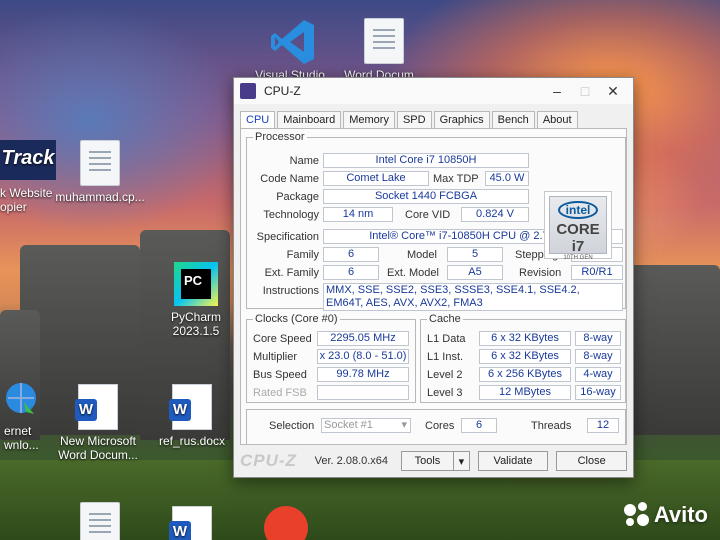 This screenshot has width=720, height=540. What do you see at coordinates (585, 91) in the screenshot?
I see `maximize-icon: □` at bounding box center [585, 91].